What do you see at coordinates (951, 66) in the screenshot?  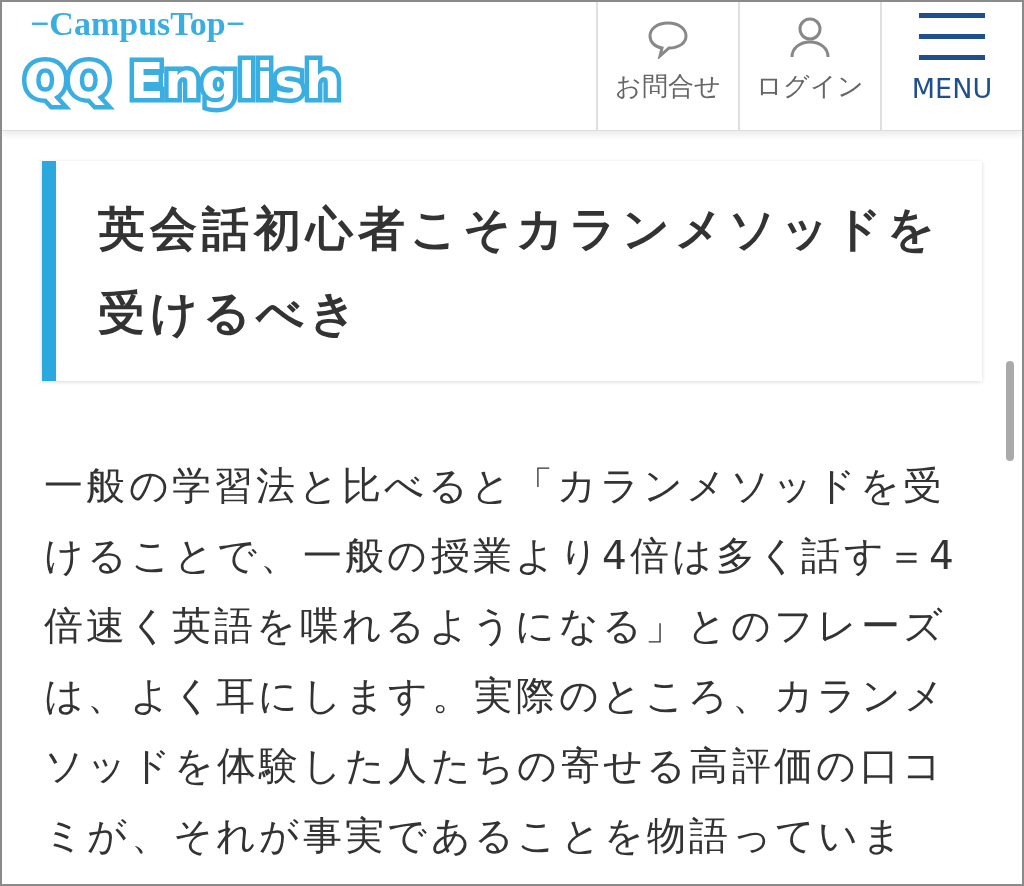 I see `menu-button: MENU` at bounding box center [951, 66].